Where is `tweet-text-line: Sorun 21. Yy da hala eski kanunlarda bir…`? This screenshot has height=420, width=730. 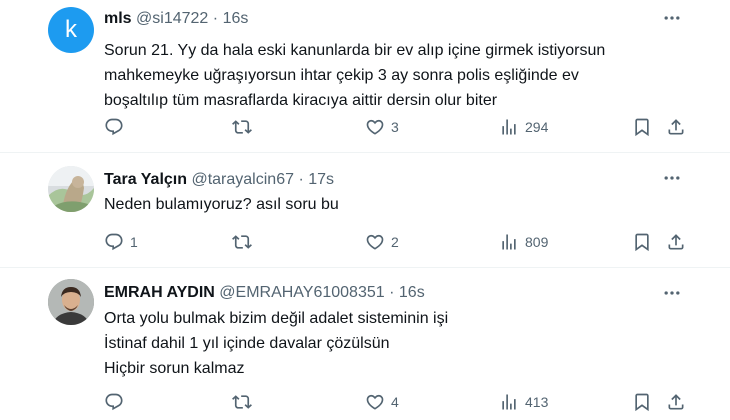 tweet-text-line: Sorun 21. Yy da hala eski kanunlarda bir… is located at coordinates (355, 50).